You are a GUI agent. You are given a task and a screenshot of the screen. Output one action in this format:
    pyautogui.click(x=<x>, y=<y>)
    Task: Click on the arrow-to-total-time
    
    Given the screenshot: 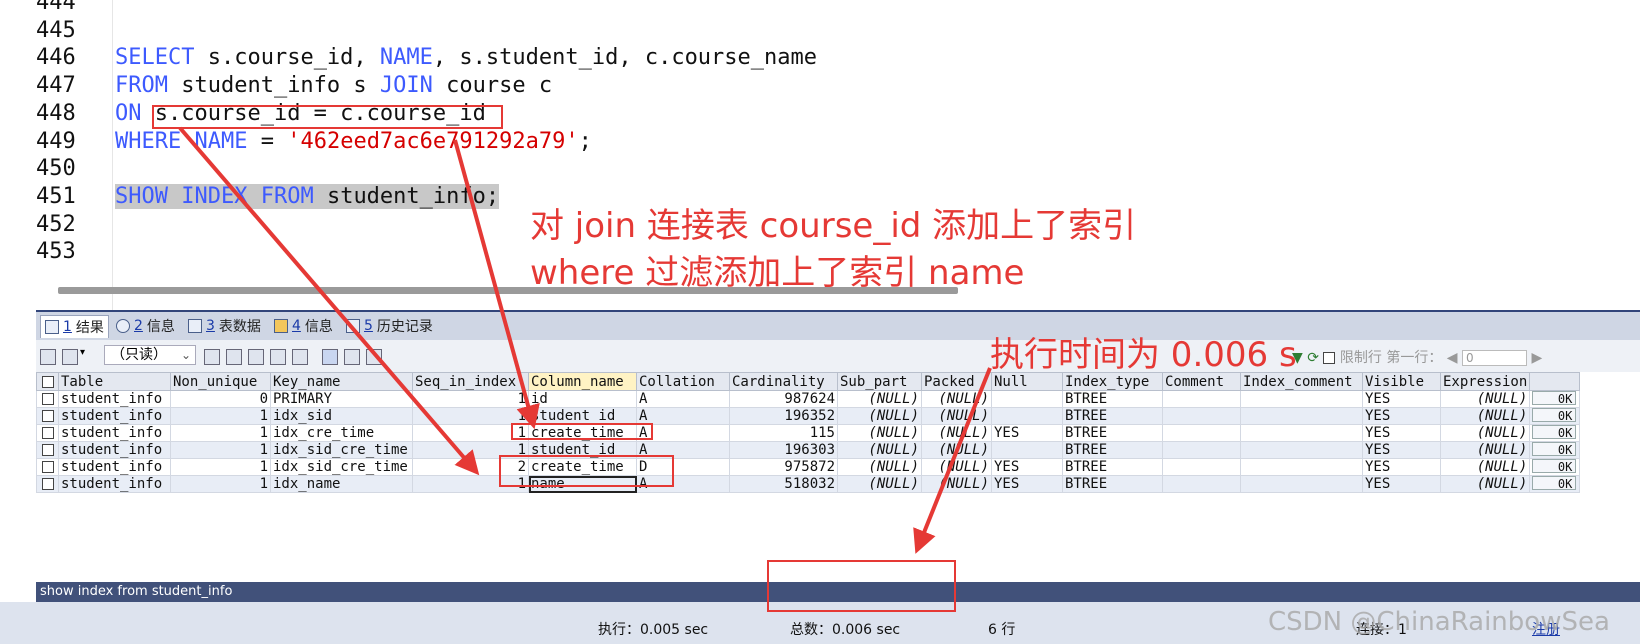 What is the action you would take?
    pyautogui.click(x=952, y=460)
    